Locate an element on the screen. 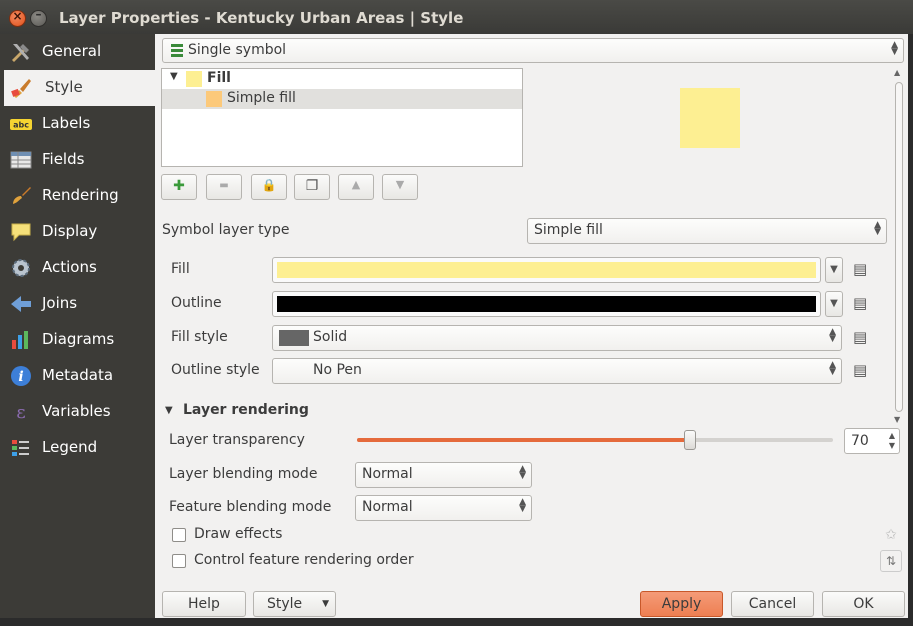 The width and height of the screenshot is (913, 626). lock-color-button: 🔒 is located at coordinates (269, 187).